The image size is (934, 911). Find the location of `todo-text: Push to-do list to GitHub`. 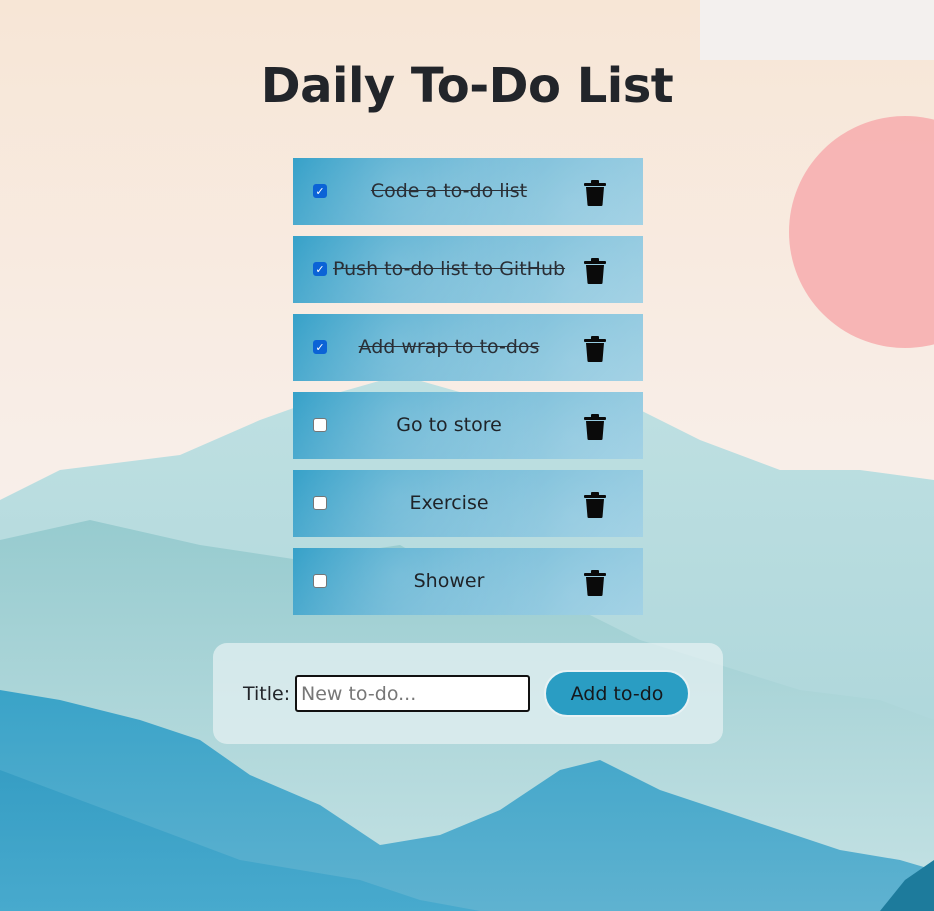

todo-text: Push to-do list to GitHub is located at coordinates (449, 269).